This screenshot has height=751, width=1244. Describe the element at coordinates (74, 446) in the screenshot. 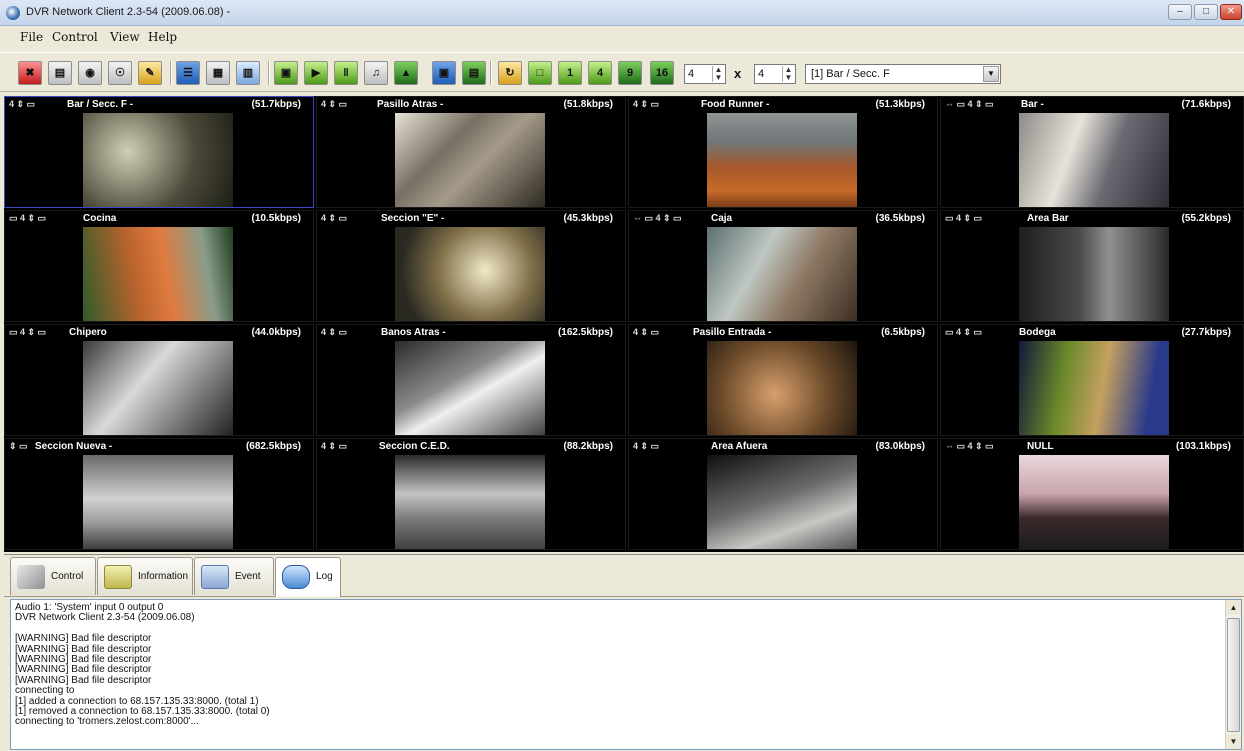

I see `camera-name: Seccion Nueva -` at that location.